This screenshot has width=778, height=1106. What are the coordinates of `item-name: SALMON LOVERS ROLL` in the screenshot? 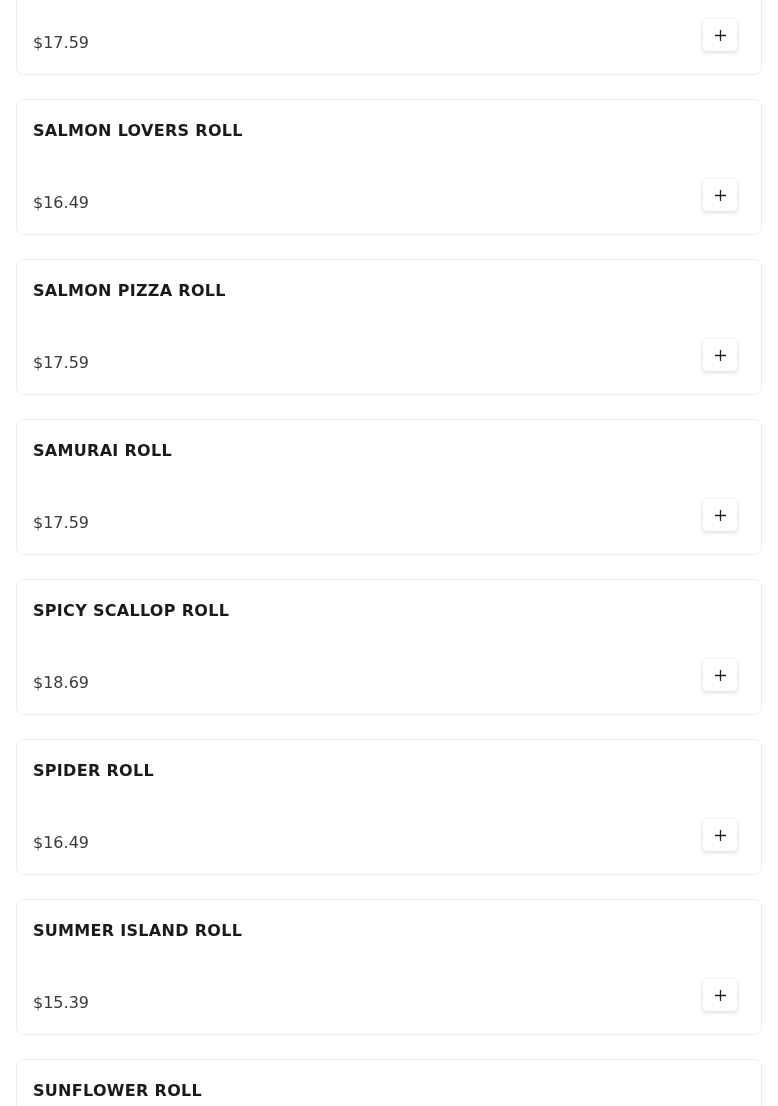 It's located at (138, 131).